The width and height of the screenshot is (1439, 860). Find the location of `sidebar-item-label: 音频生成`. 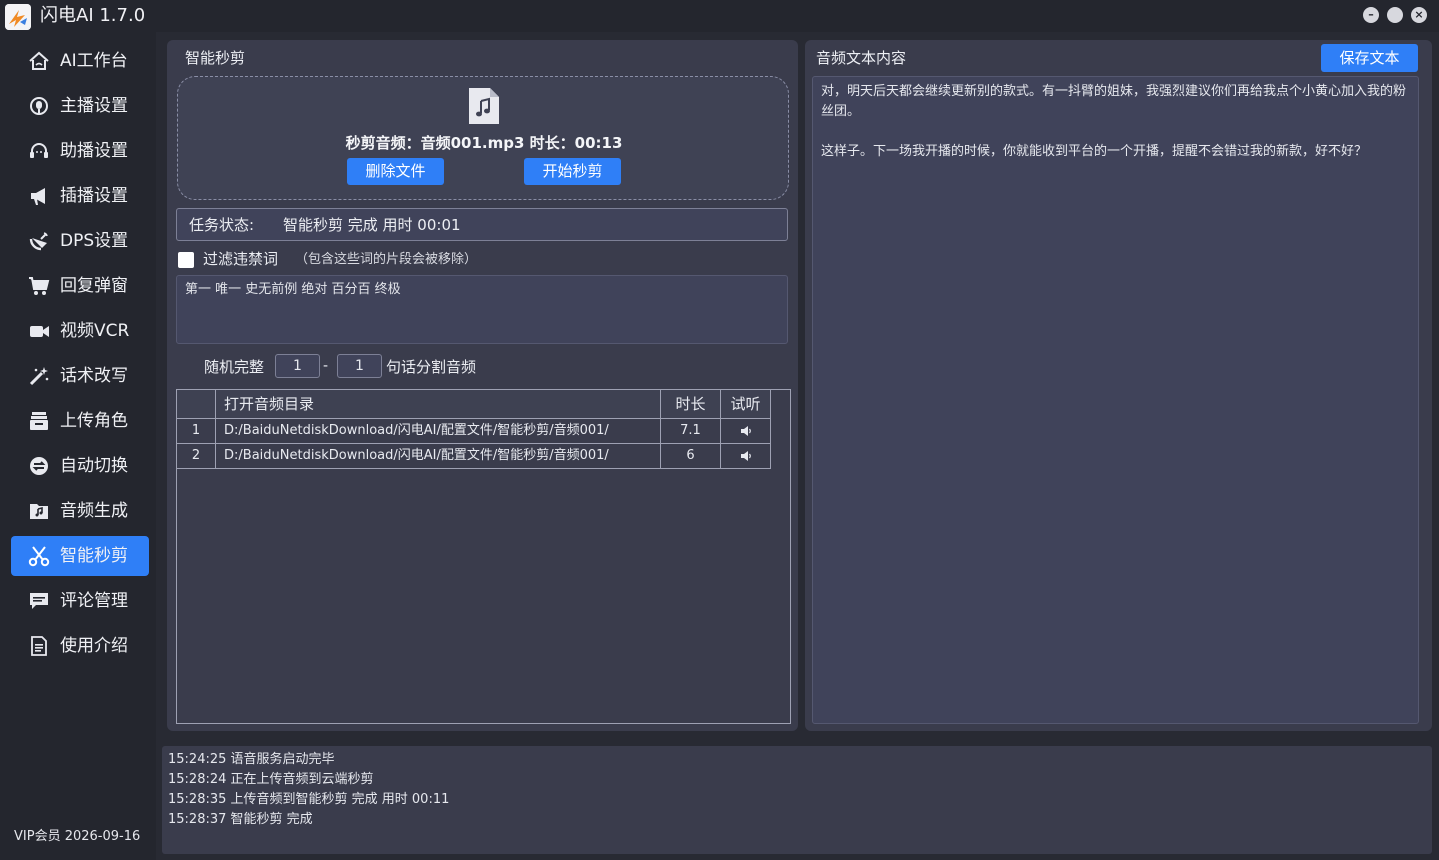

sidebar-item-label: 音频生成 is located at coordinates (94, 511).